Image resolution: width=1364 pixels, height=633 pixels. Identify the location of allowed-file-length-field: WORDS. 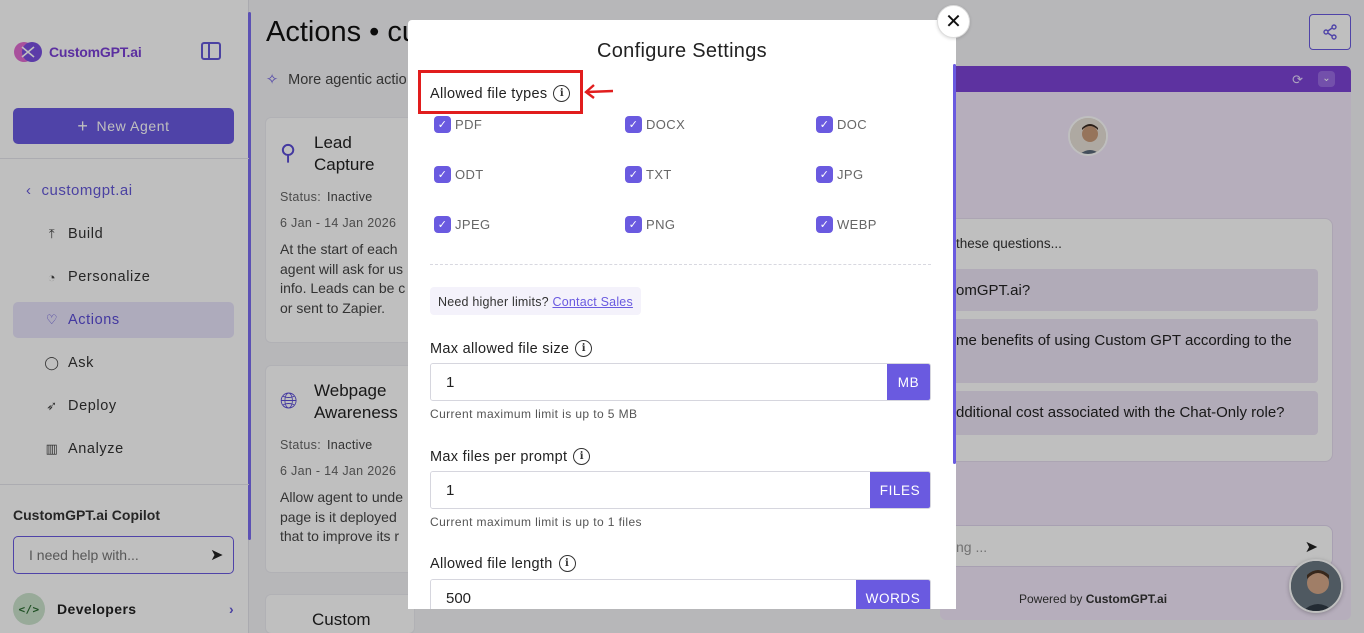
(680, 594).